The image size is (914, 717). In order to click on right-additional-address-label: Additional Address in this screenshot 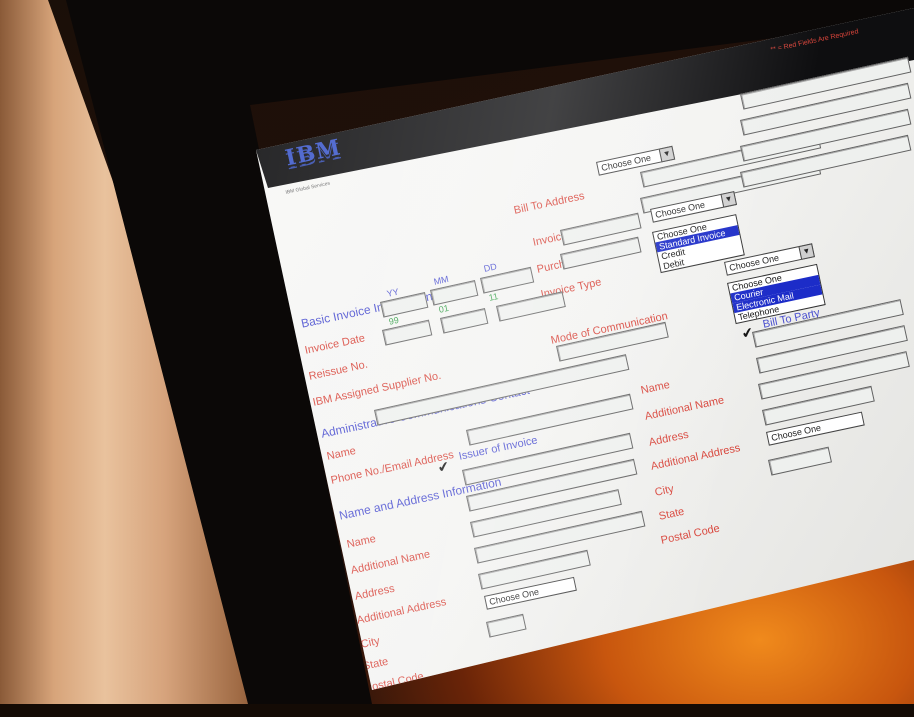, I will do `click(695, 457)`.